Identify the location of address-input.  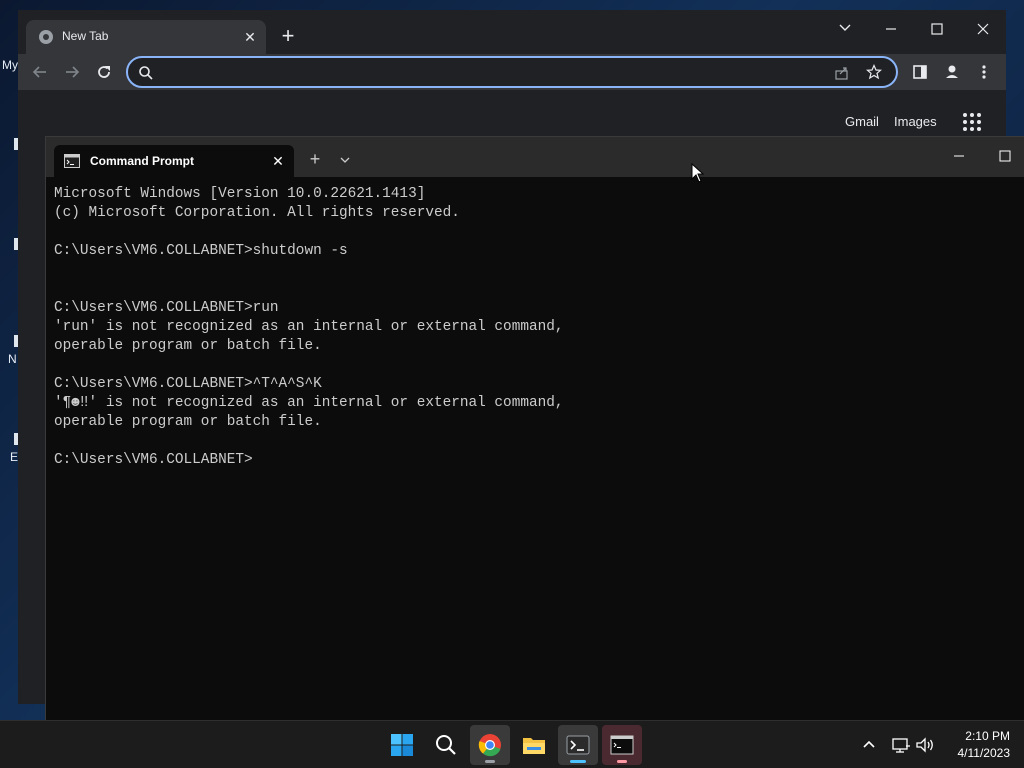
(492, 72).